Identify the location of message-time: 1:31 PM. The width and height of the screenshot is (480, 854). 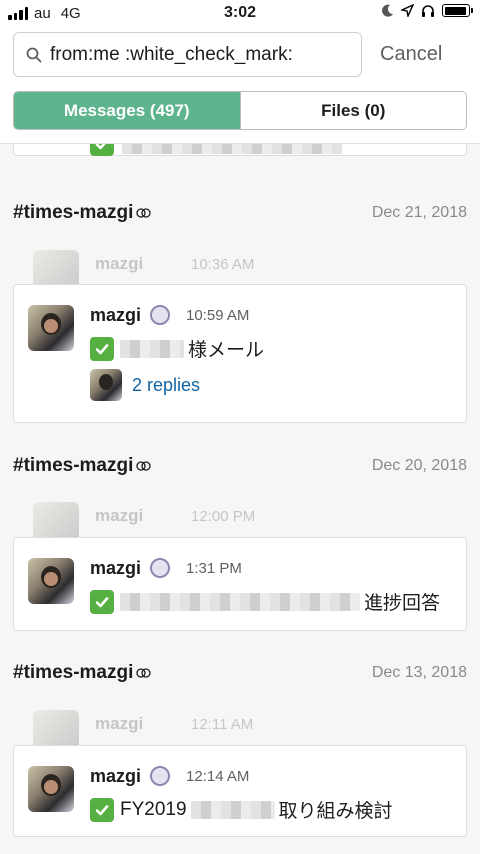
(214, 568).